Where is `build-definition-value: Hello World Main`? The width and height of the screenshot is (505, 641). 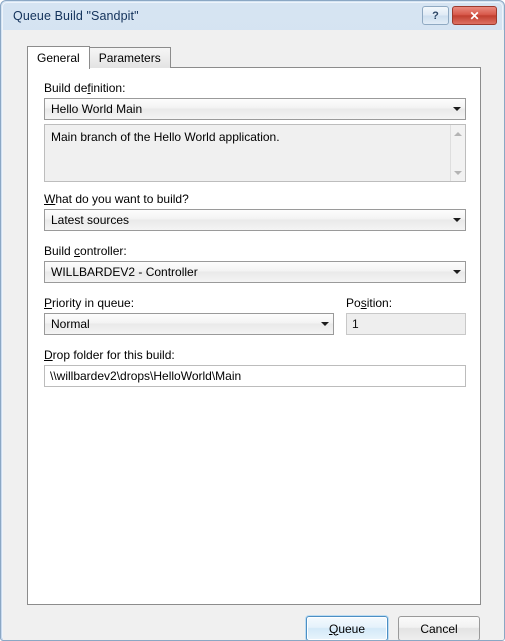
build-definition-value: Hello World Main is located at coordinates (97, 109).